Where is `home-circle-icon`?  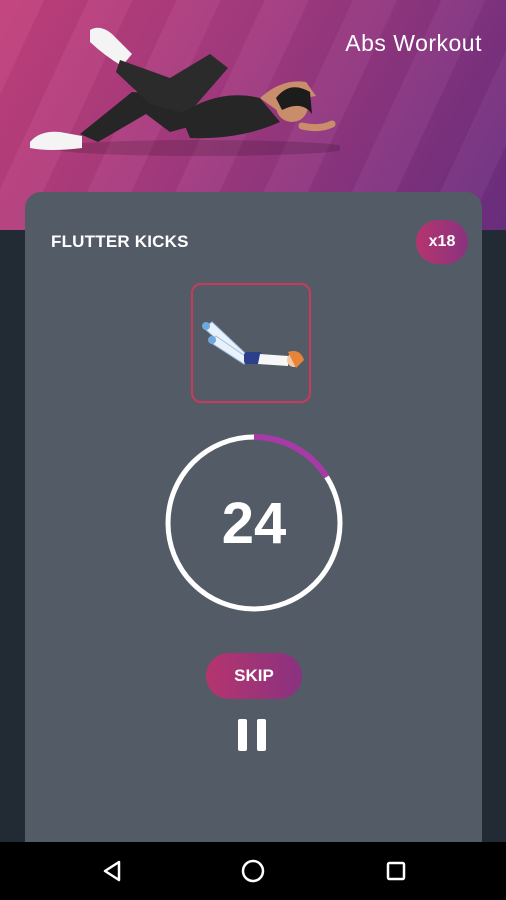
home-circle-icon is located at coordinates (253, 871).